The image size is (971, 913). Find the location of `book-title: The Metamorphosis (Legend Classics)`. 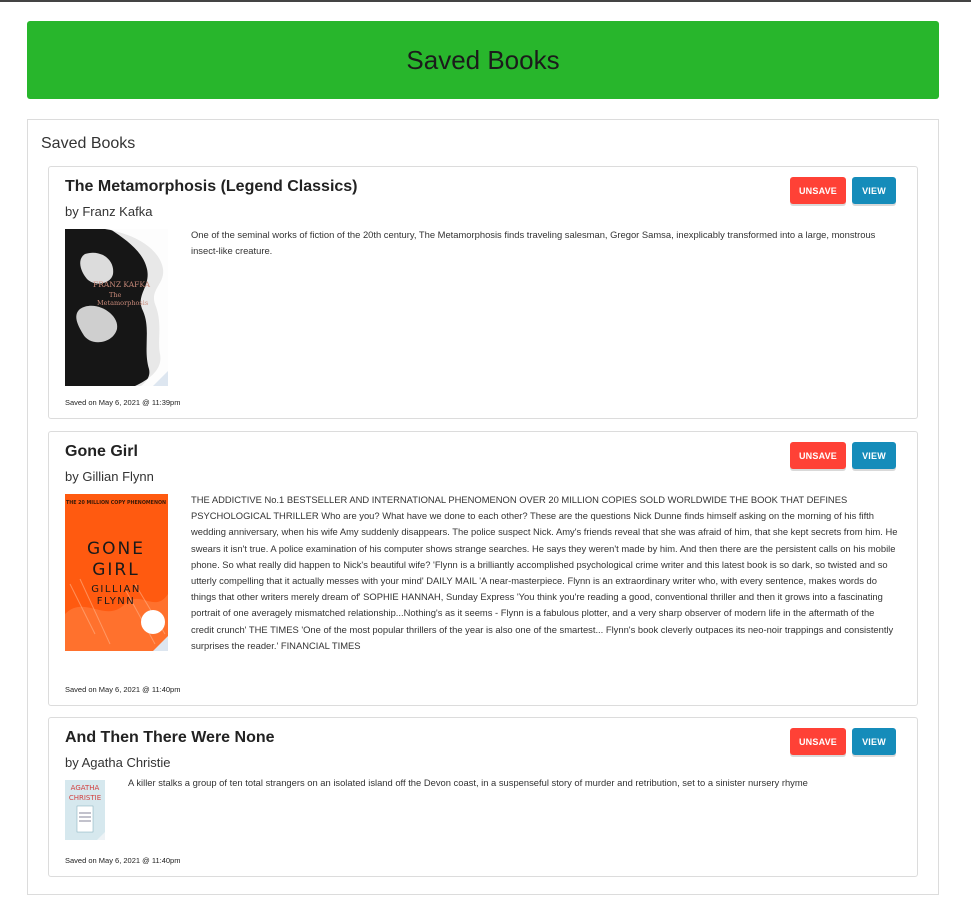

book-title: The Metamorphosis (Legend Classics) is located at coordinates (211, 186).